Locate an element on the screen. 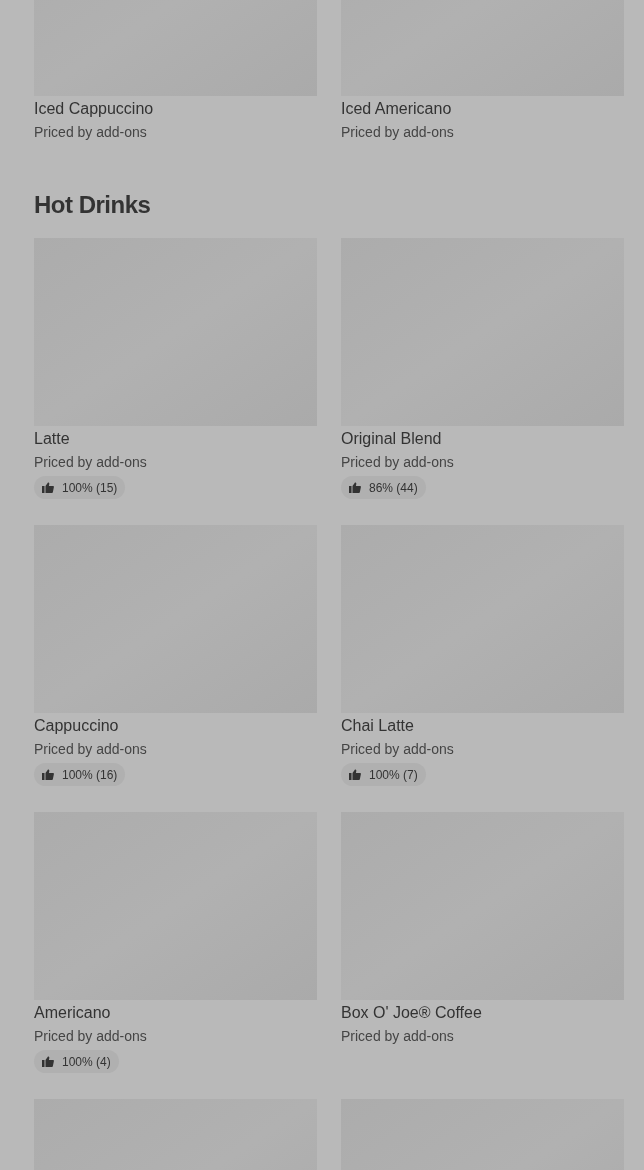 The image size is (644, 1170). item-name: Box O' Joe® Coffee is located at coordinates (412, 1013).